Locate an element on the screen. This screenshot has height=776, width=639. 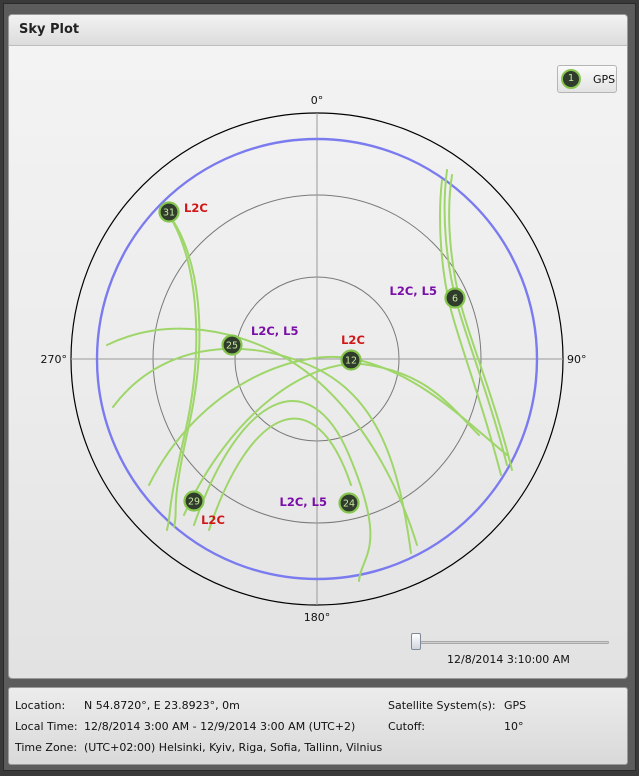
location-value: N 54.8720°, E 23.8923°, 0m is located at coordinates (162, 705).